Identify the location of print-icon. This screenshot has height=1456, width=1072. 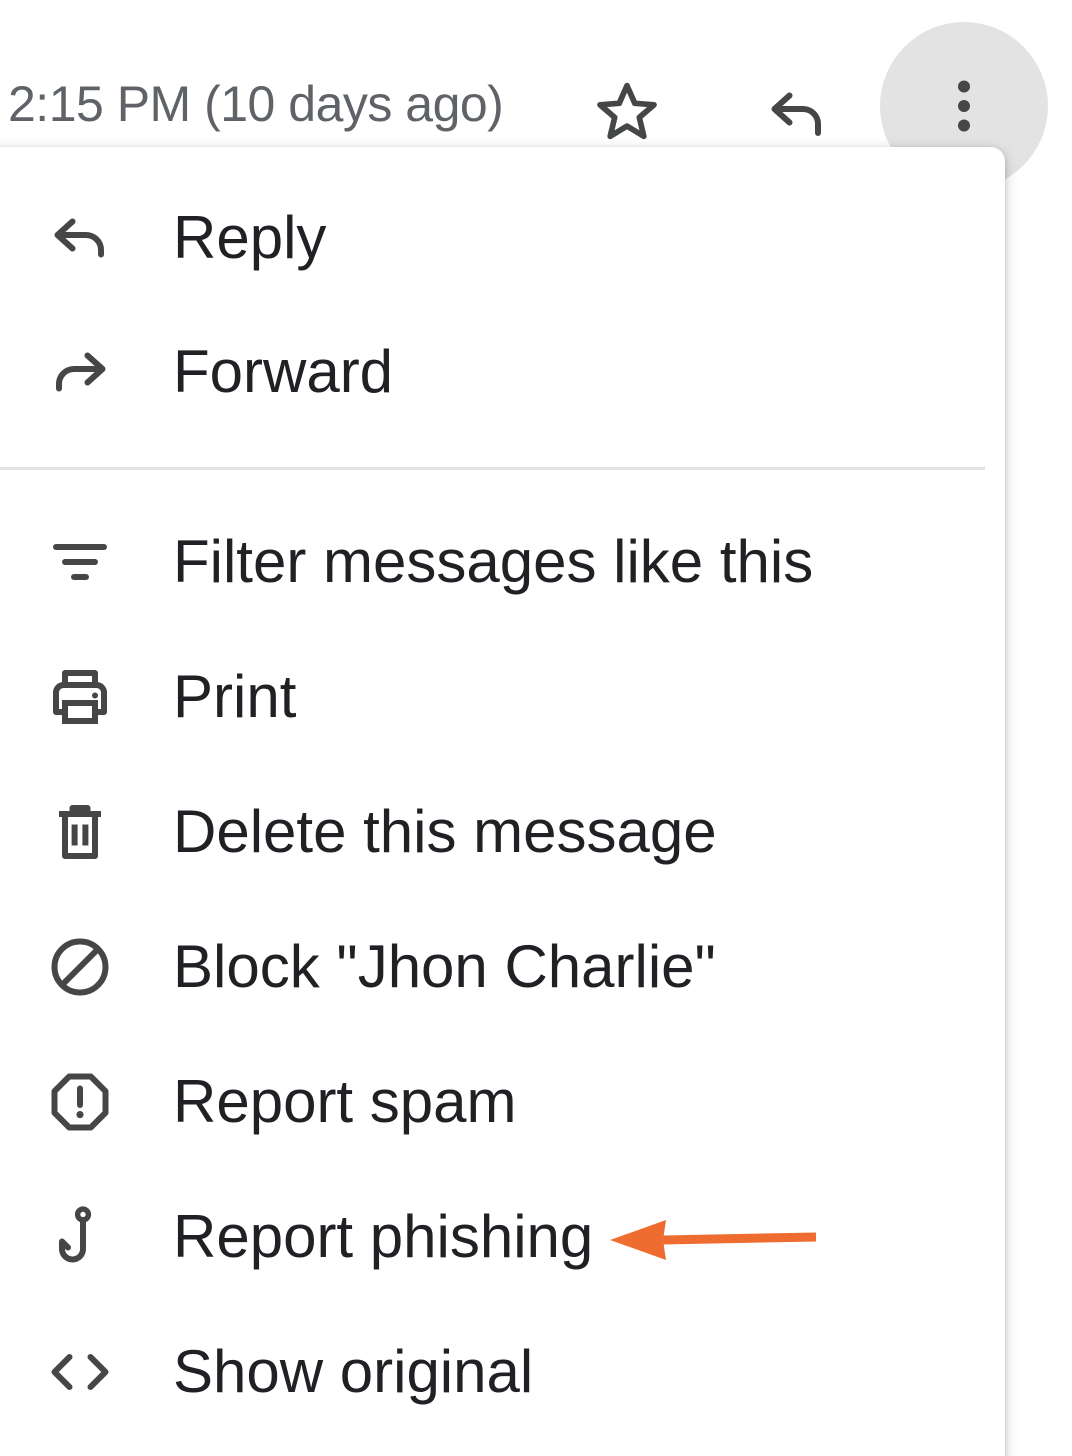
(80, 697).